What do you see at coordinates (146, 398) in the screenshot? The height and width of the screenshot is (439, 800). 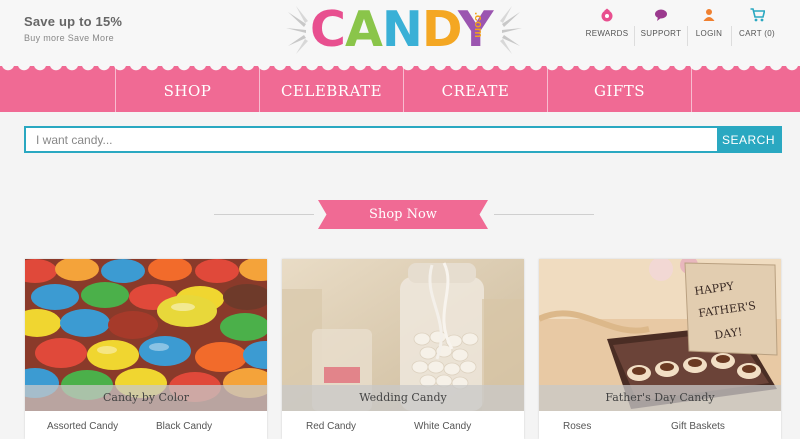 I see `card-caption: Candy by Color` at bounding box center [146, 398].